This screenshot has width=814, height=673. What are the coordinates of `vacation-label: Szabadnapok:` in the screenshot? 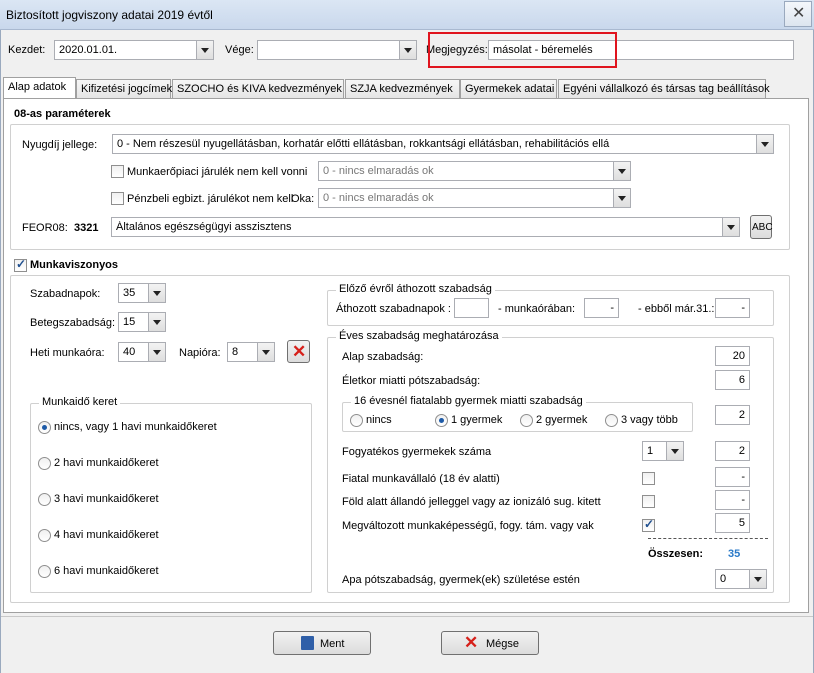 It's located at (65, 294).